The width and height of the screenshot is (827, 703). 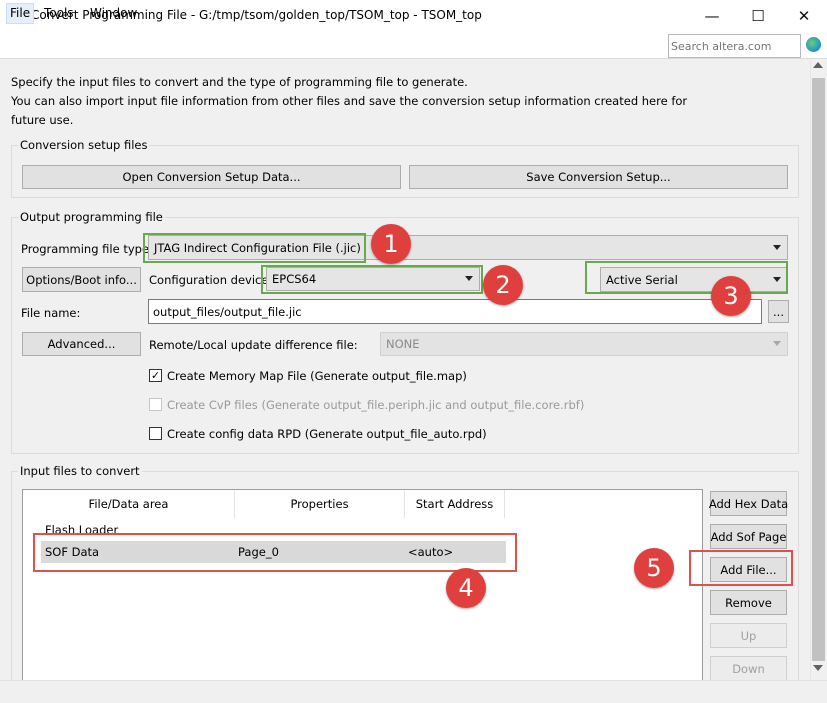 I want to click on config-device-label: Configuration device:, so click(x=211, y=280).